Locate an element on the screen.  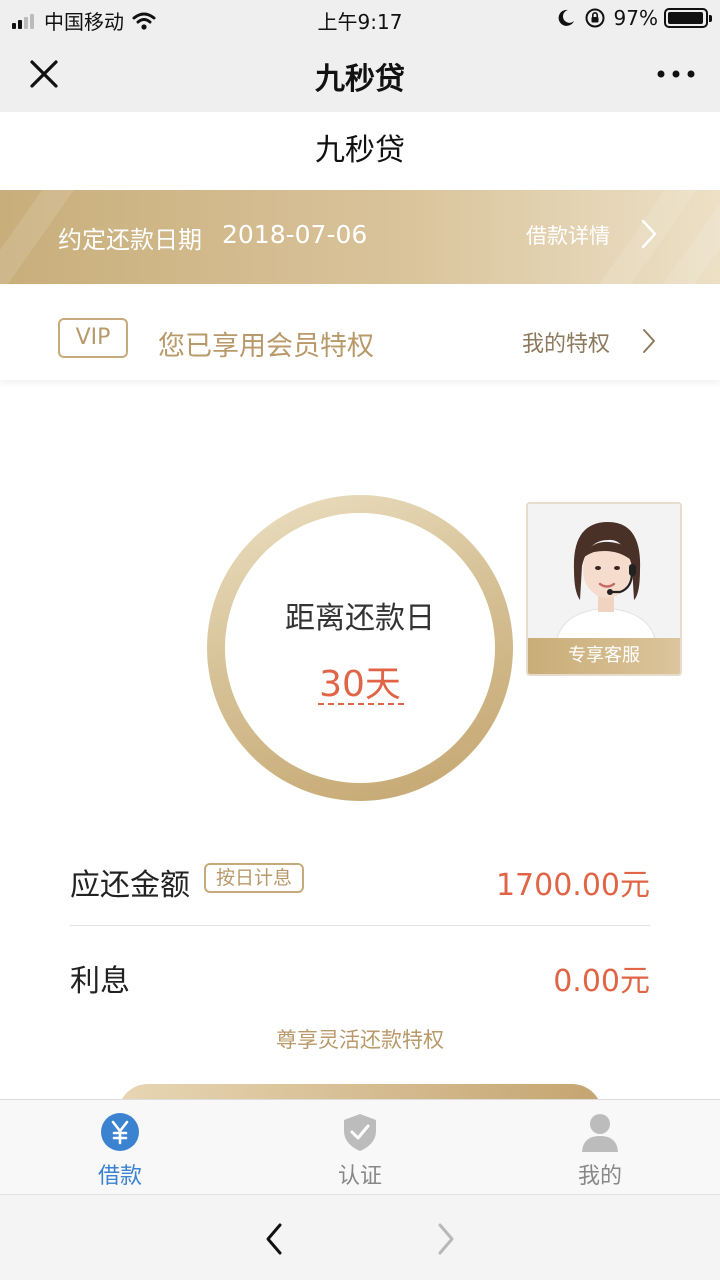
countdown-label: 距离还款日 is located at coordinates (360, 618).